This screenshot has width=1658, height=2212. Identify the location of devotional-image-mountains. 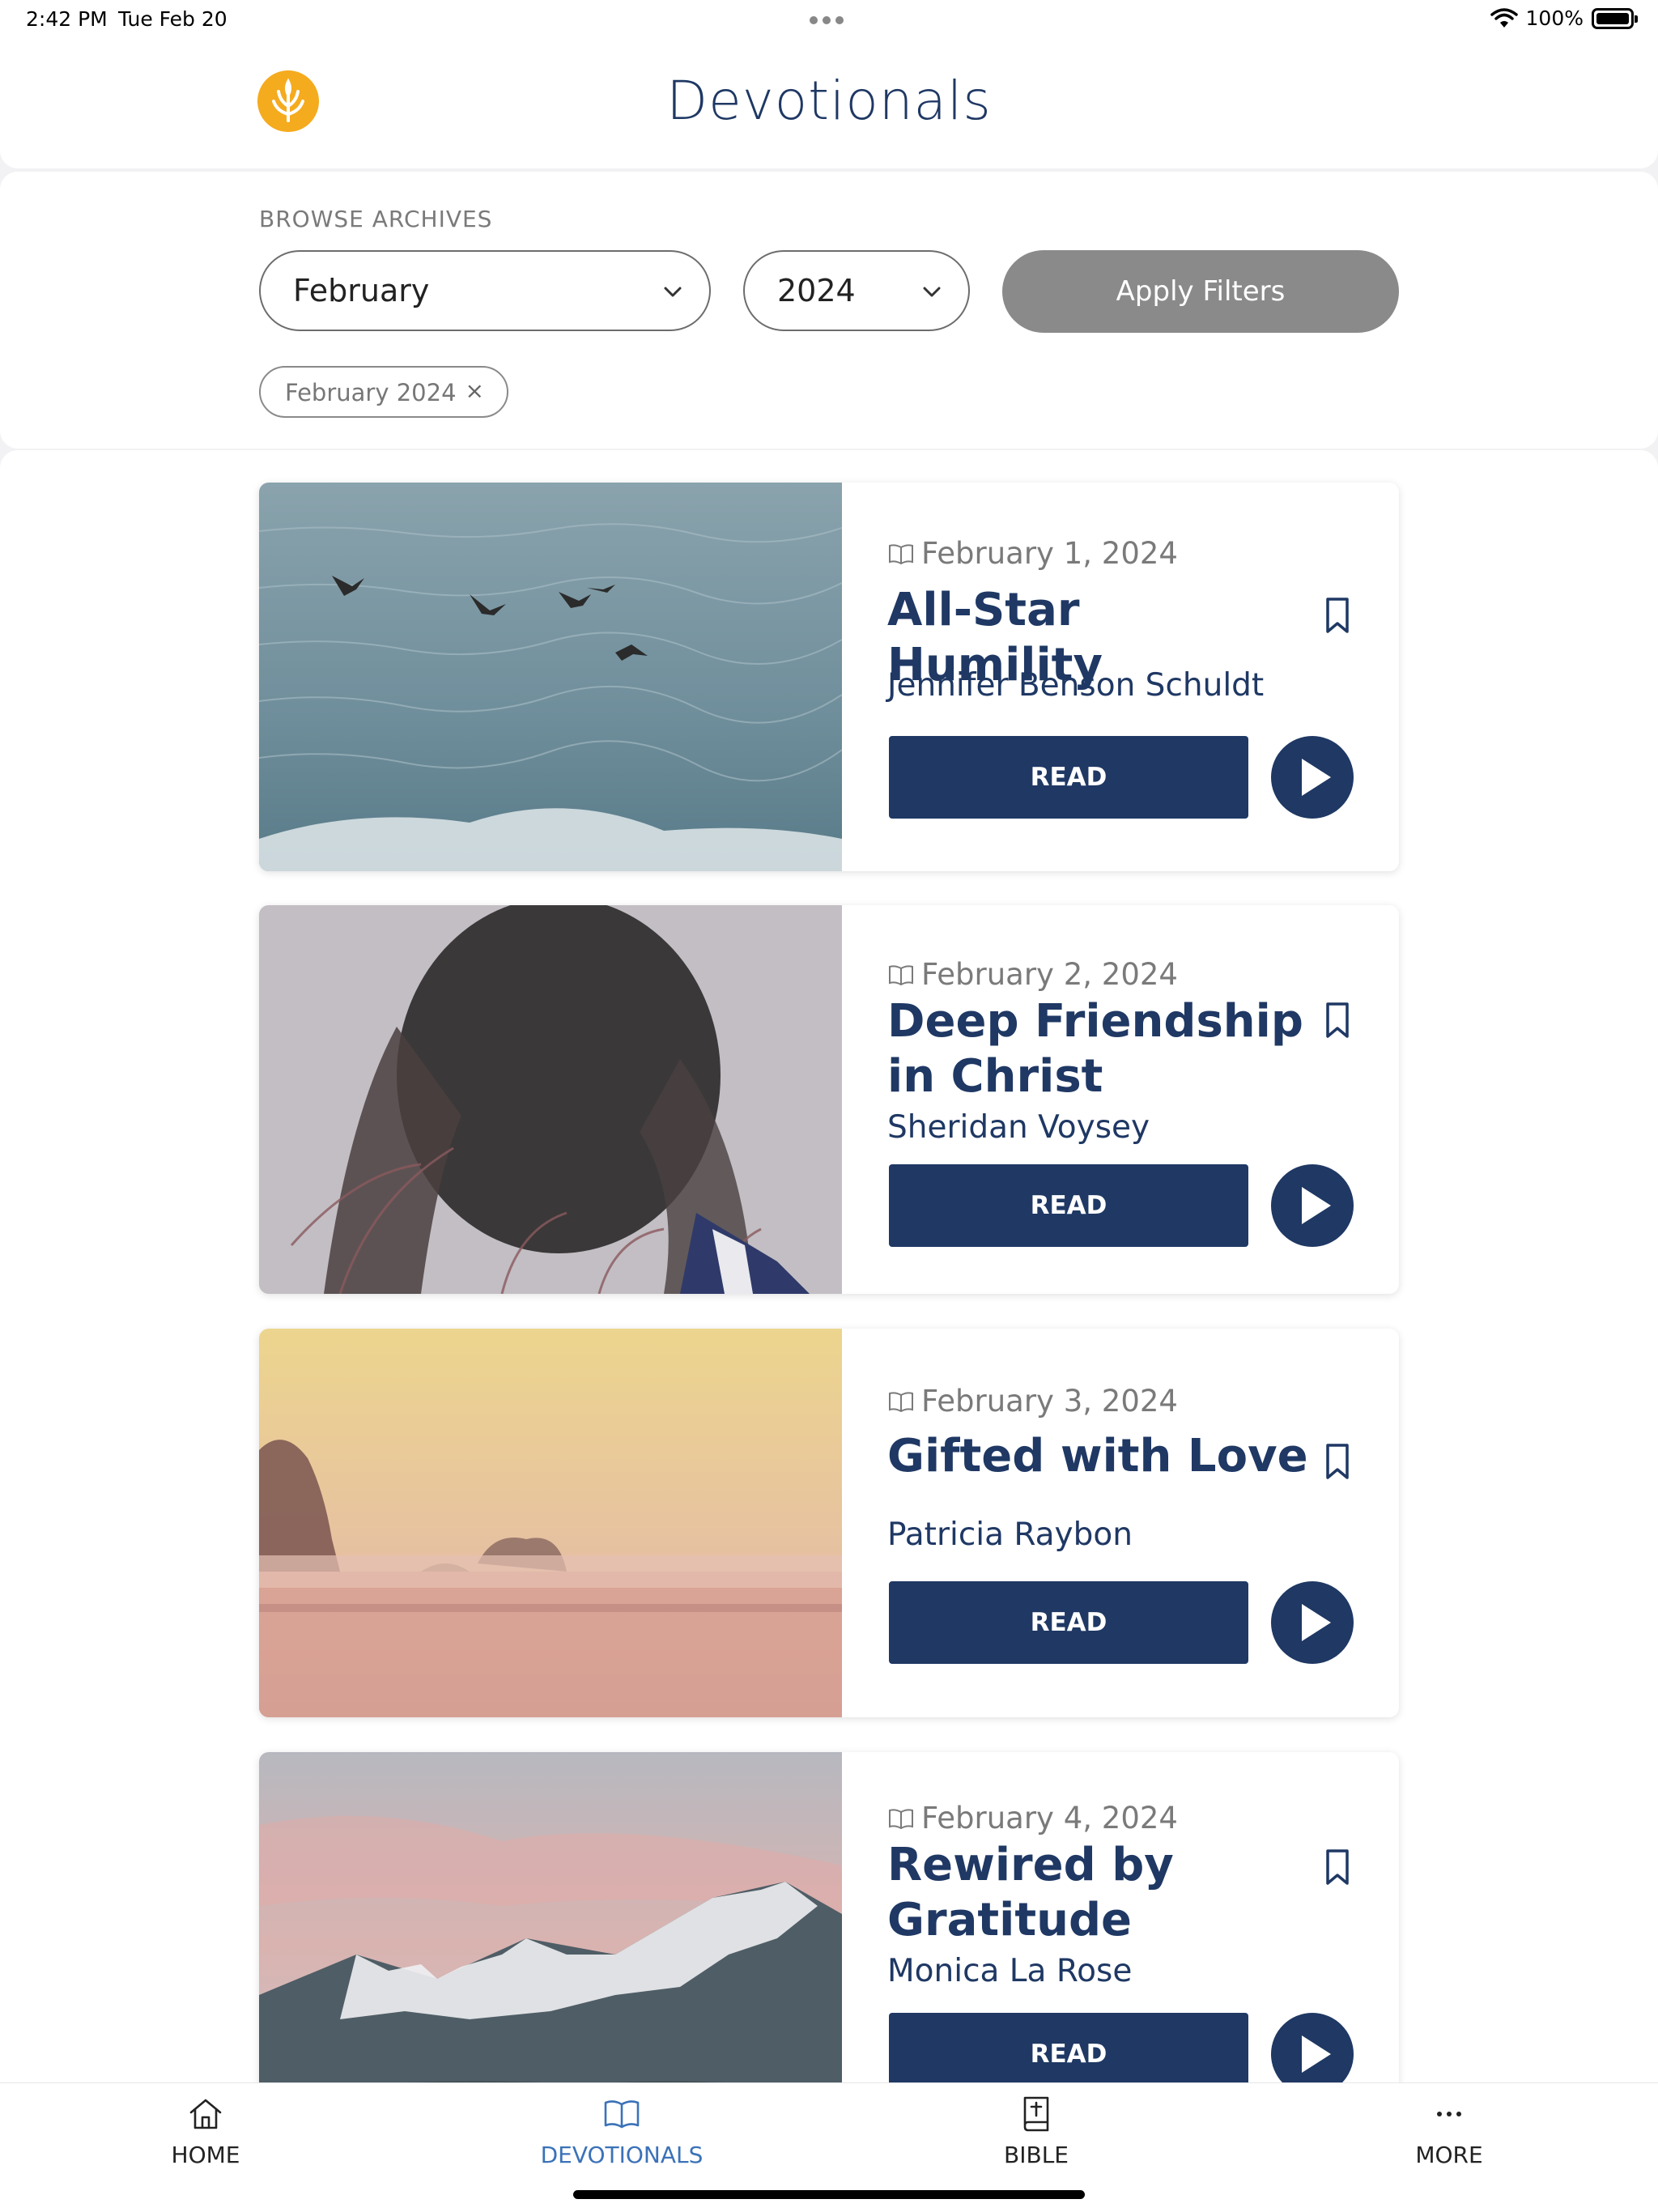
(550, 1917).